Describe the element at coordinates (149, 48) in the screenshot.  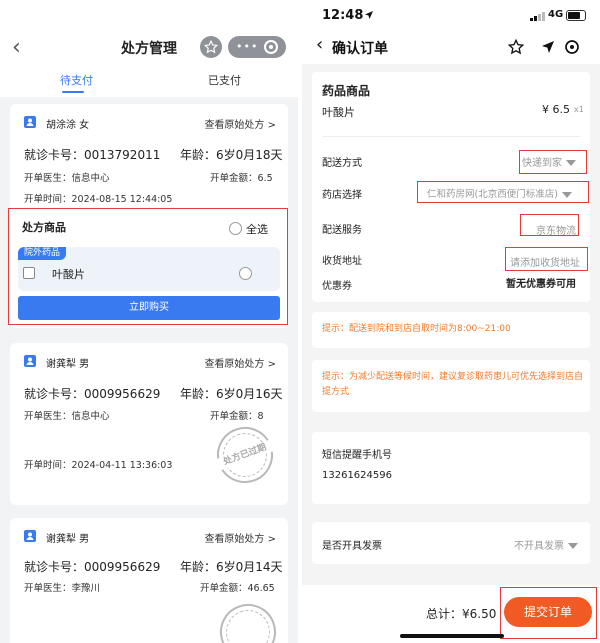
I see `left-header: ‹ 处方管理 ••• 待支付 已支付` at that location.